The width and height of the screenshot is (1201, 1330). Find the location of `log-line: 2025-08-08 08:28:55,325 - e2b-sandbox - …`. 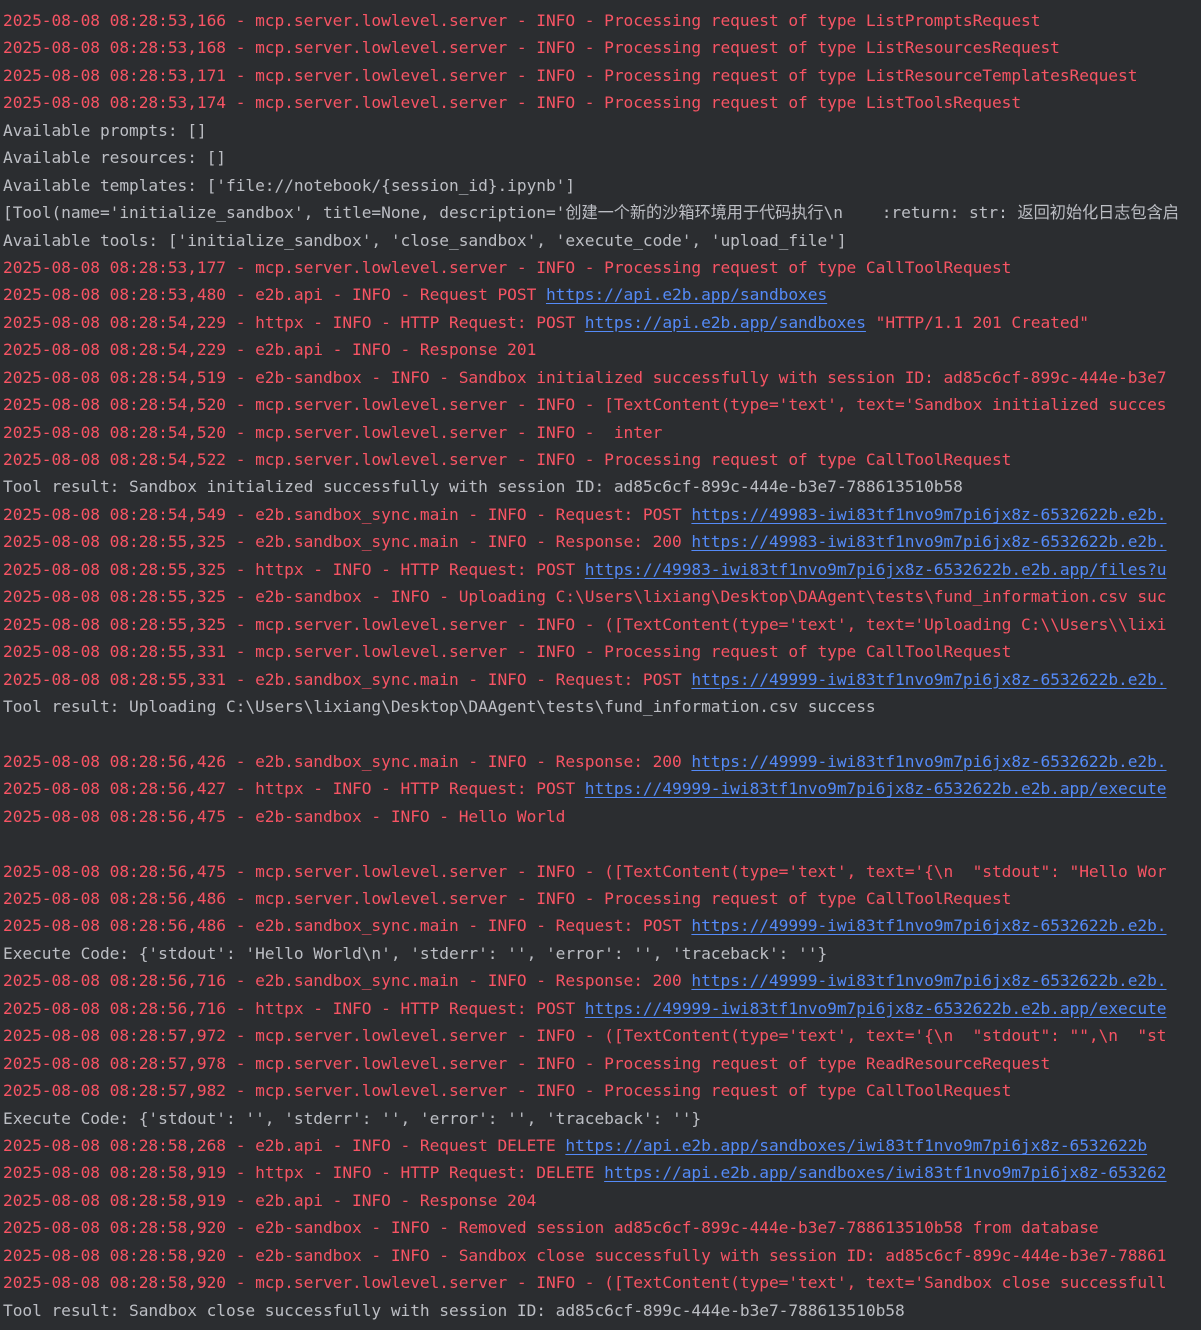

log-line: 2025-08-08 08:28:55,325 - e2b-sandbox - … is located at coordinates (600, 596).